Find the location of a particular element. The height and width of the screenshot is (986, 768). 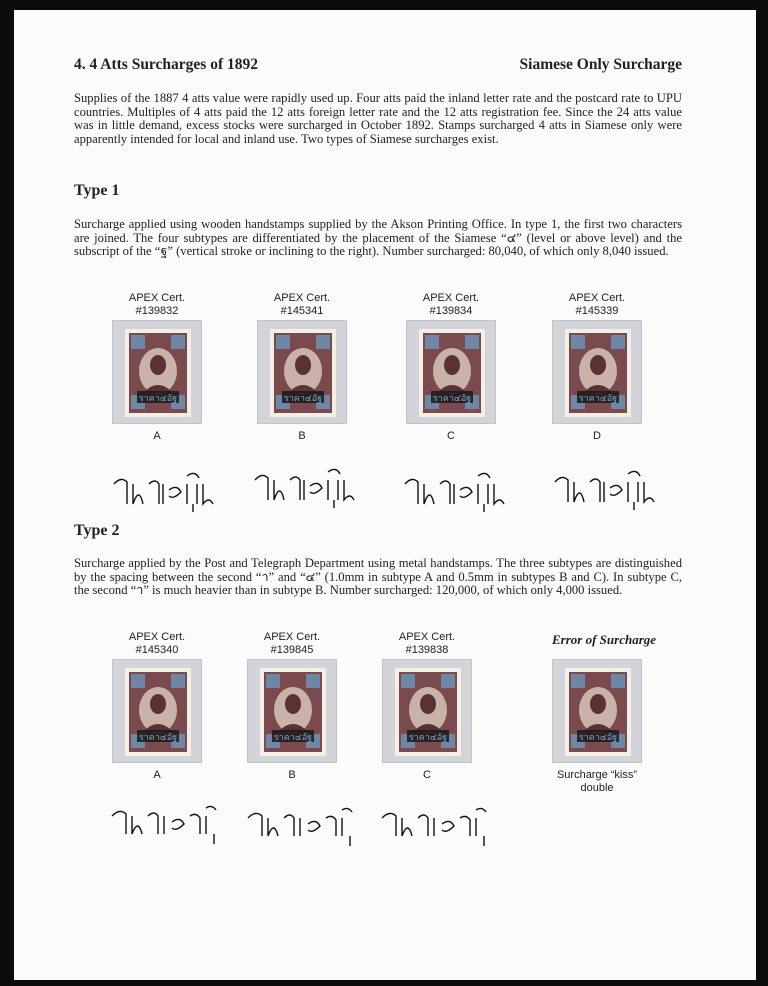

cert-label: APEX Cert. #139834 is located at coordinates (451, 304).